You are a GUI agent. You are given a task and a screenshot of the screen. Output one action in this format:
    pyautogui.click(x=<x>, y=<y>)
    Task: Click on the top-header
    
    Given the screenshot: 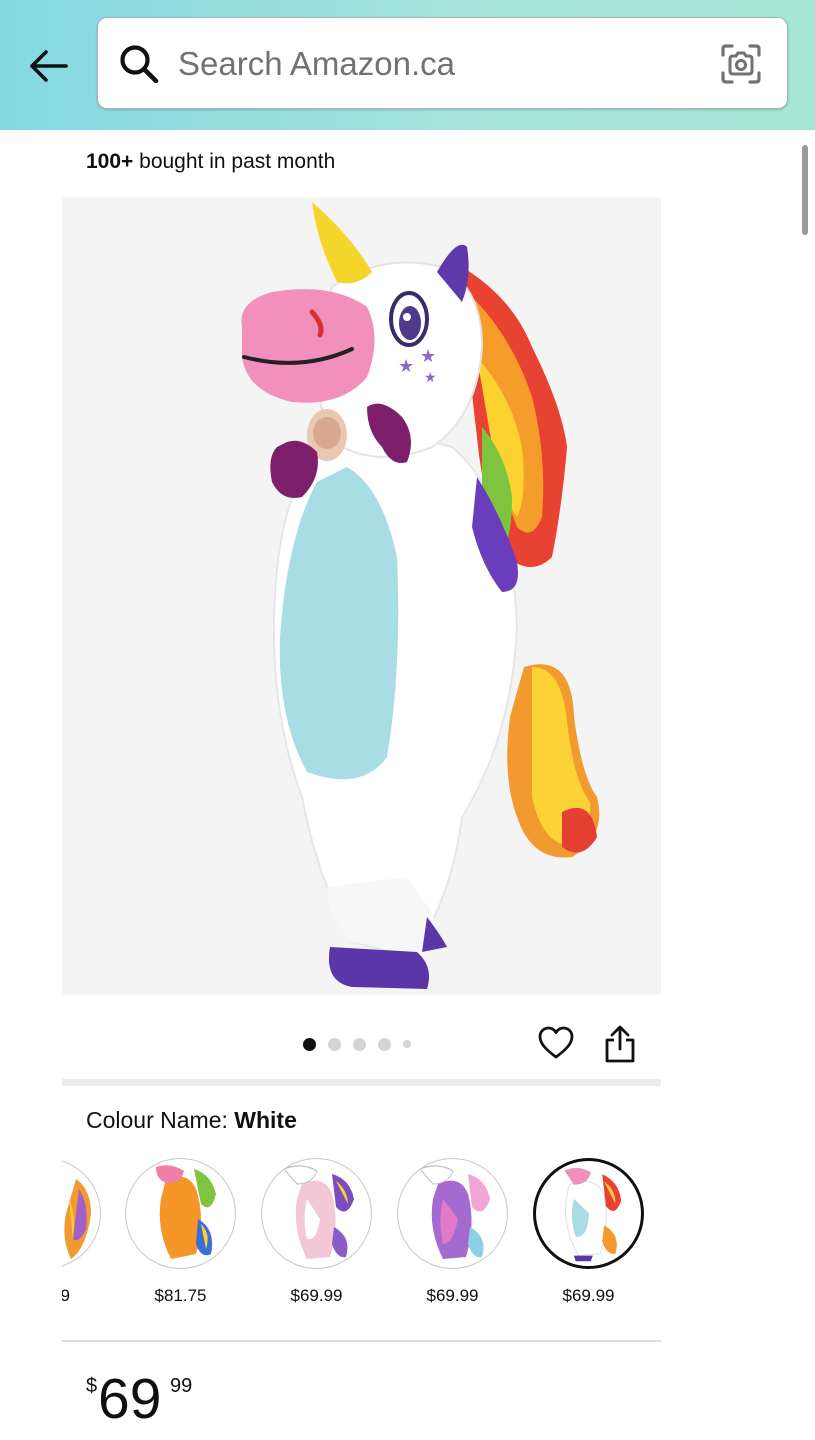 What is the action you would take?
    pyautogui.click(x=407, y=65)
    